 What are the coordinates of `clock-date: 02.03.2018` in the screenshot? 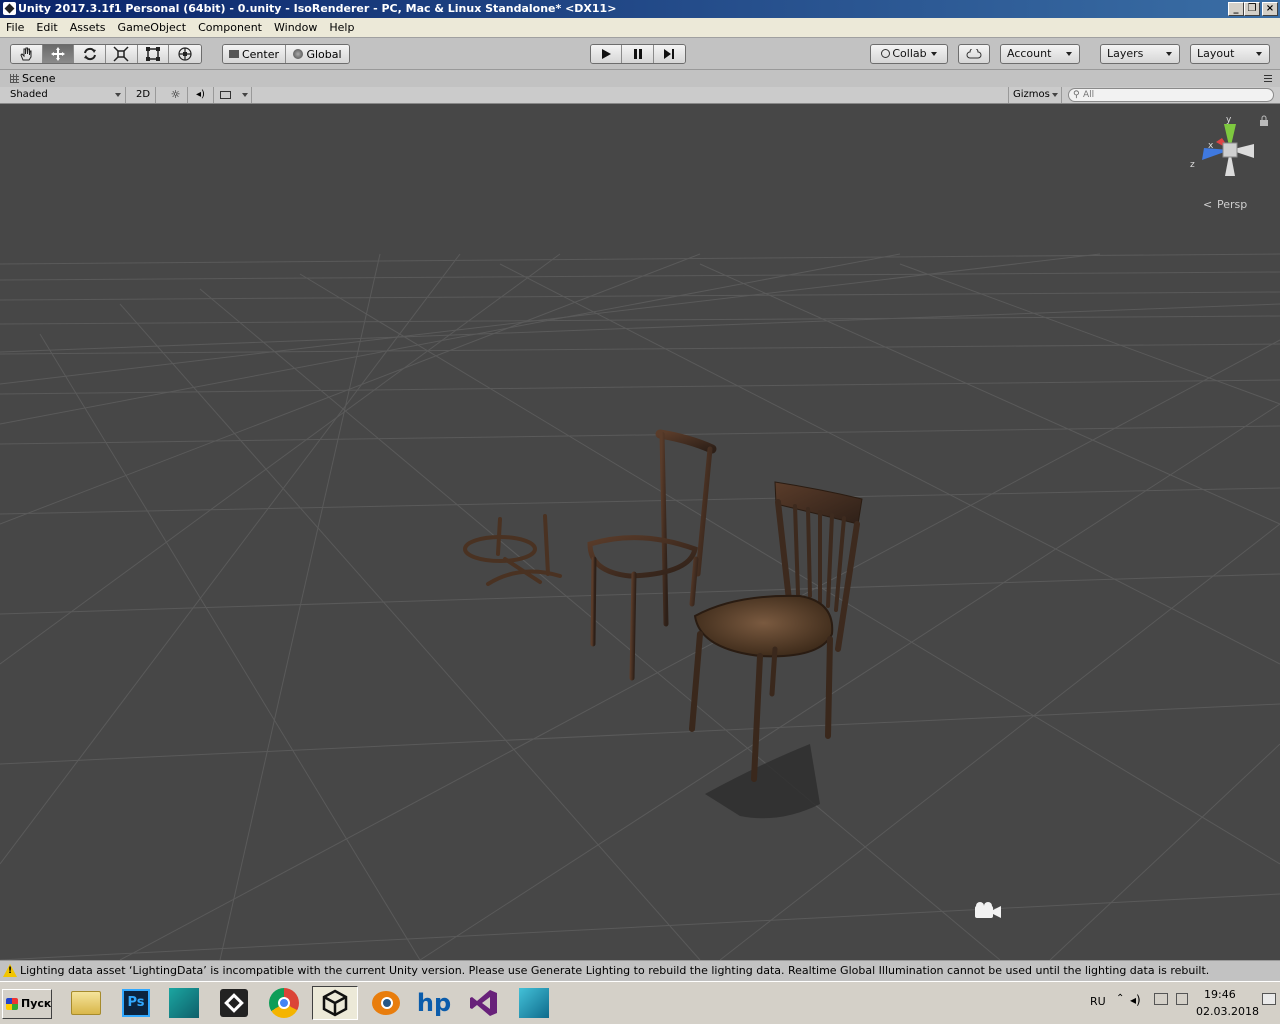 It's located at (1227, 1011).